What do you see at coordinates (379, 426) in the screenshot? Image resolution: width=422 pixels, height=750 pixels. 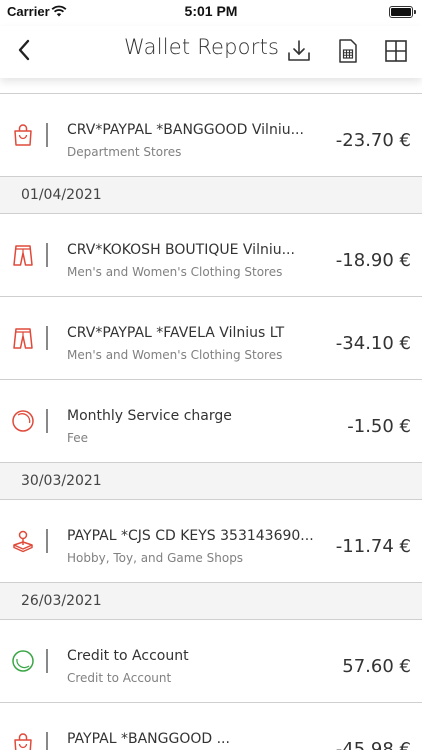 I see `transaction-amount: -1.50 €` at bounding box center [379, 426].